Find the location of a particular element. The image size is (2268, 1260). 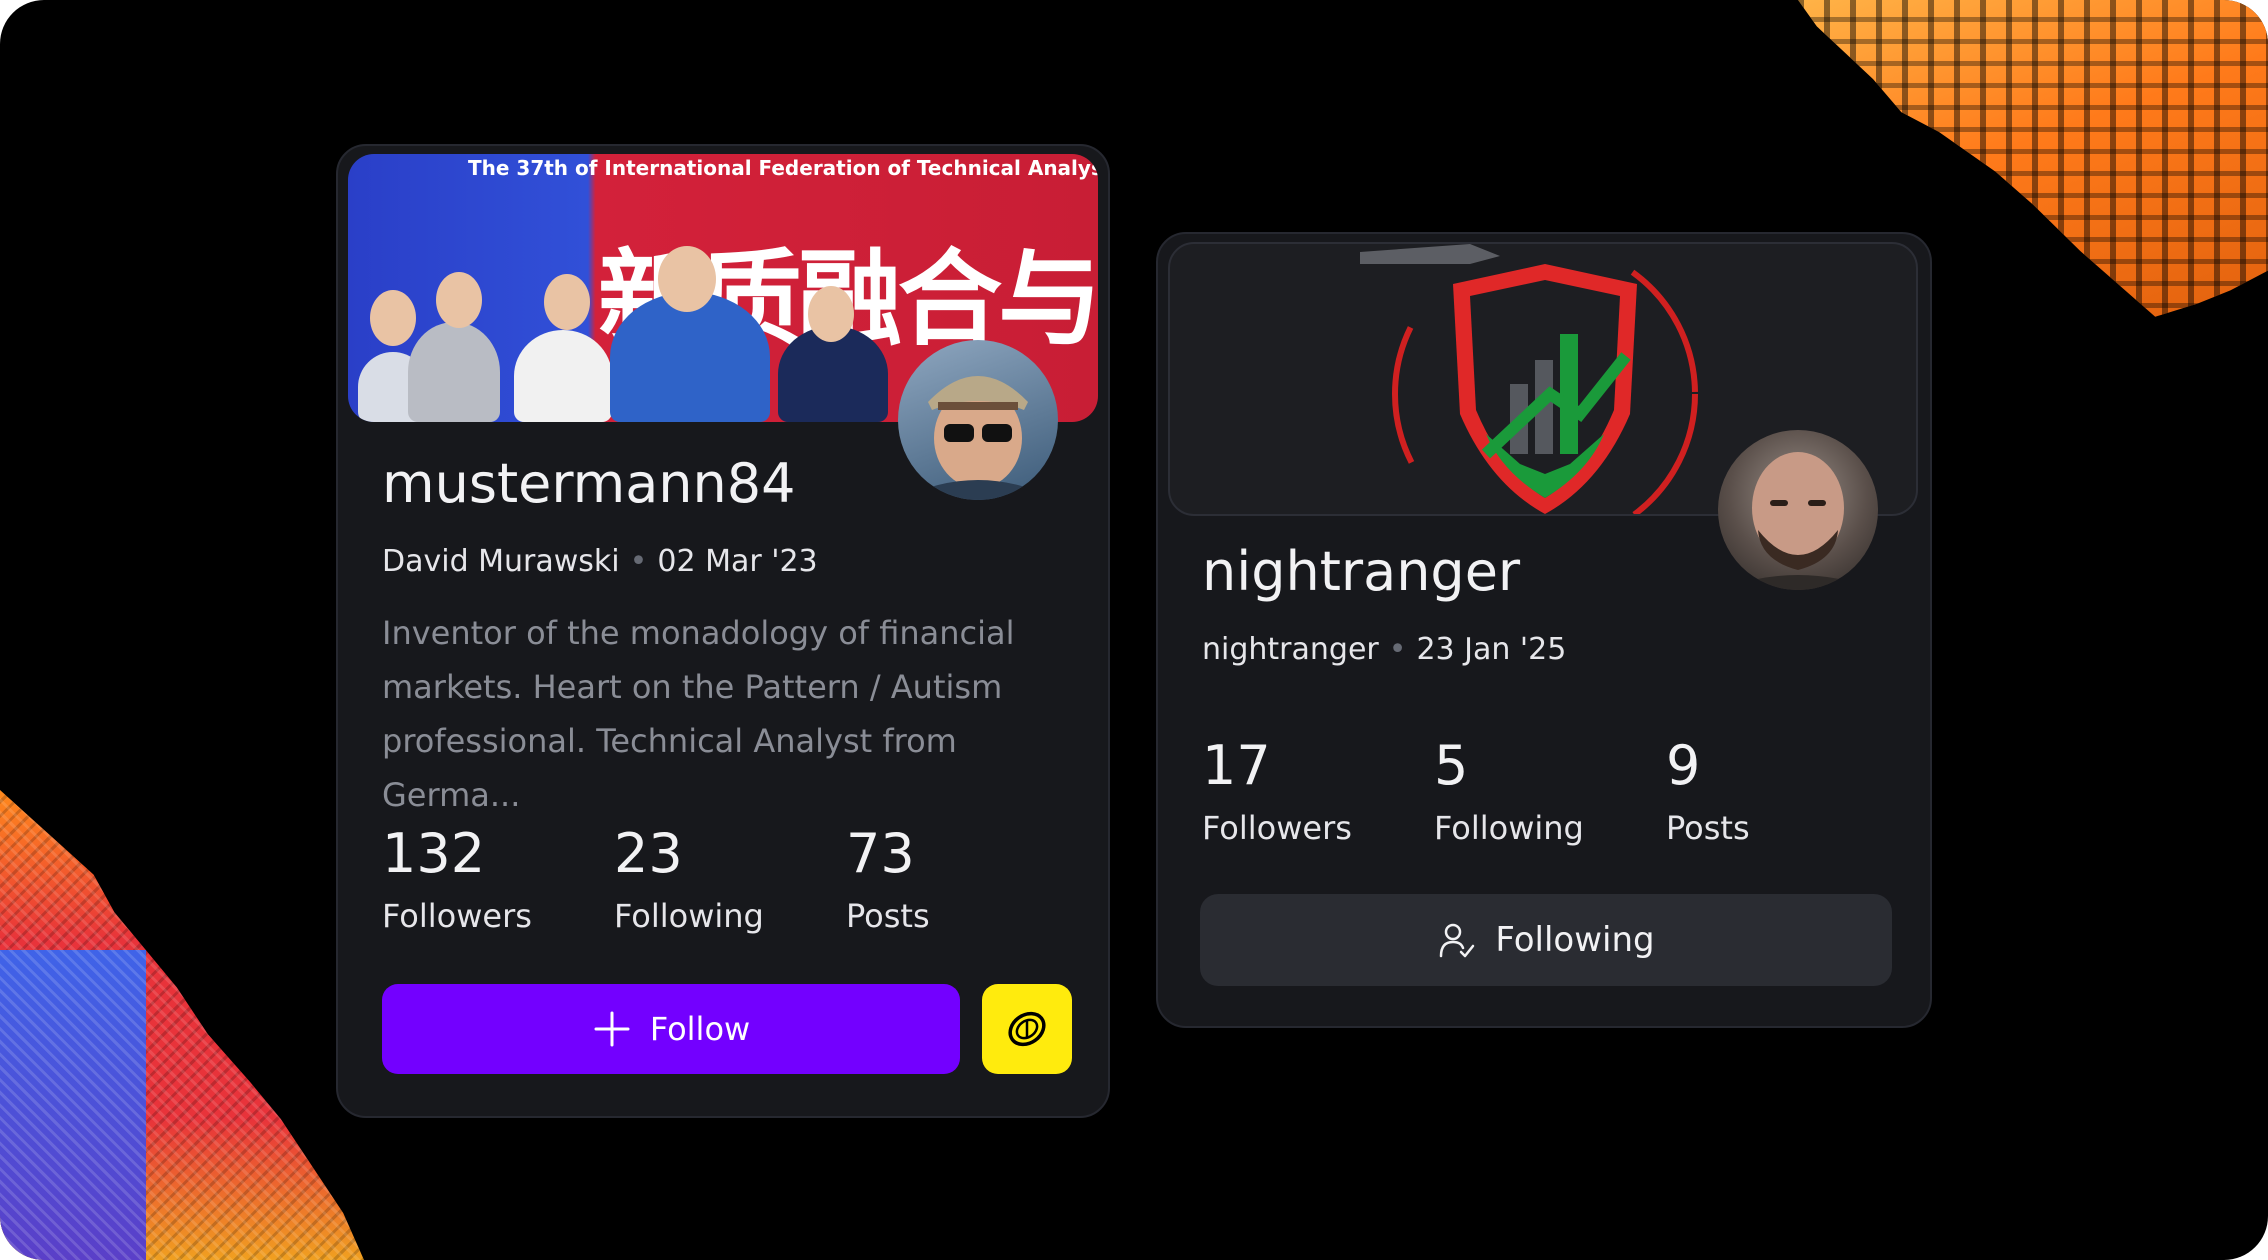

follow-button: Follow is located at coordinates (671, 1029).